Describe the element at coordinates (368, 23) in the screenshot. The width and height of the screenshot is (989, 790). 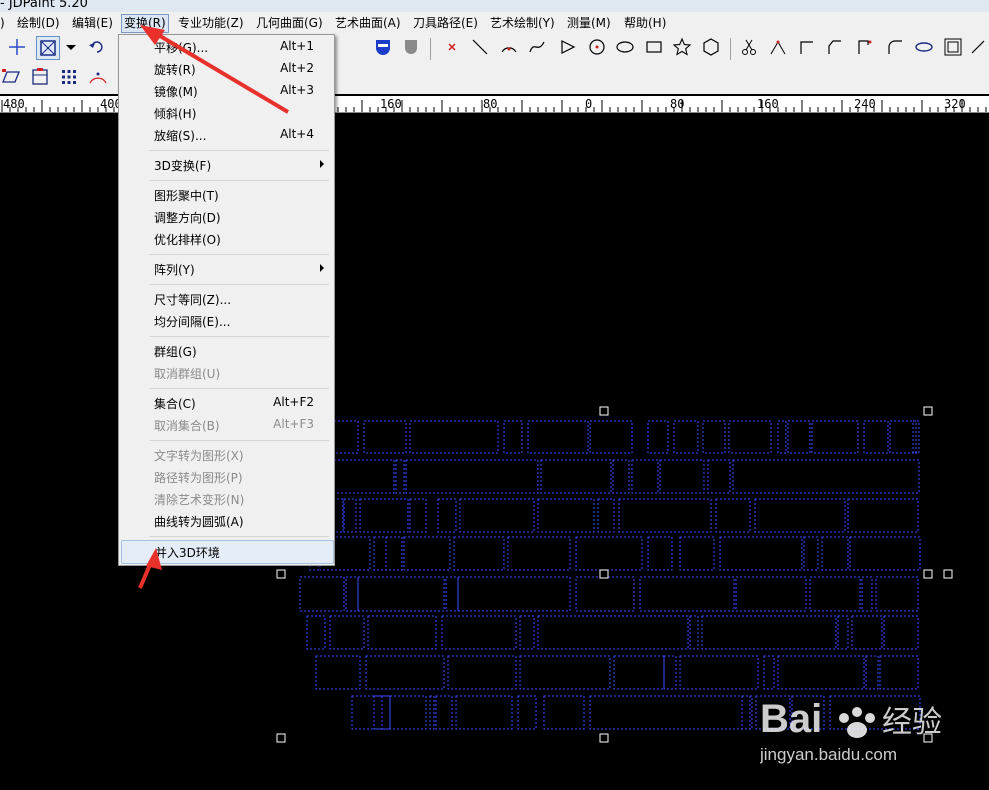
I see `menu-art-surface: 艺术曲面(A)` at that location.